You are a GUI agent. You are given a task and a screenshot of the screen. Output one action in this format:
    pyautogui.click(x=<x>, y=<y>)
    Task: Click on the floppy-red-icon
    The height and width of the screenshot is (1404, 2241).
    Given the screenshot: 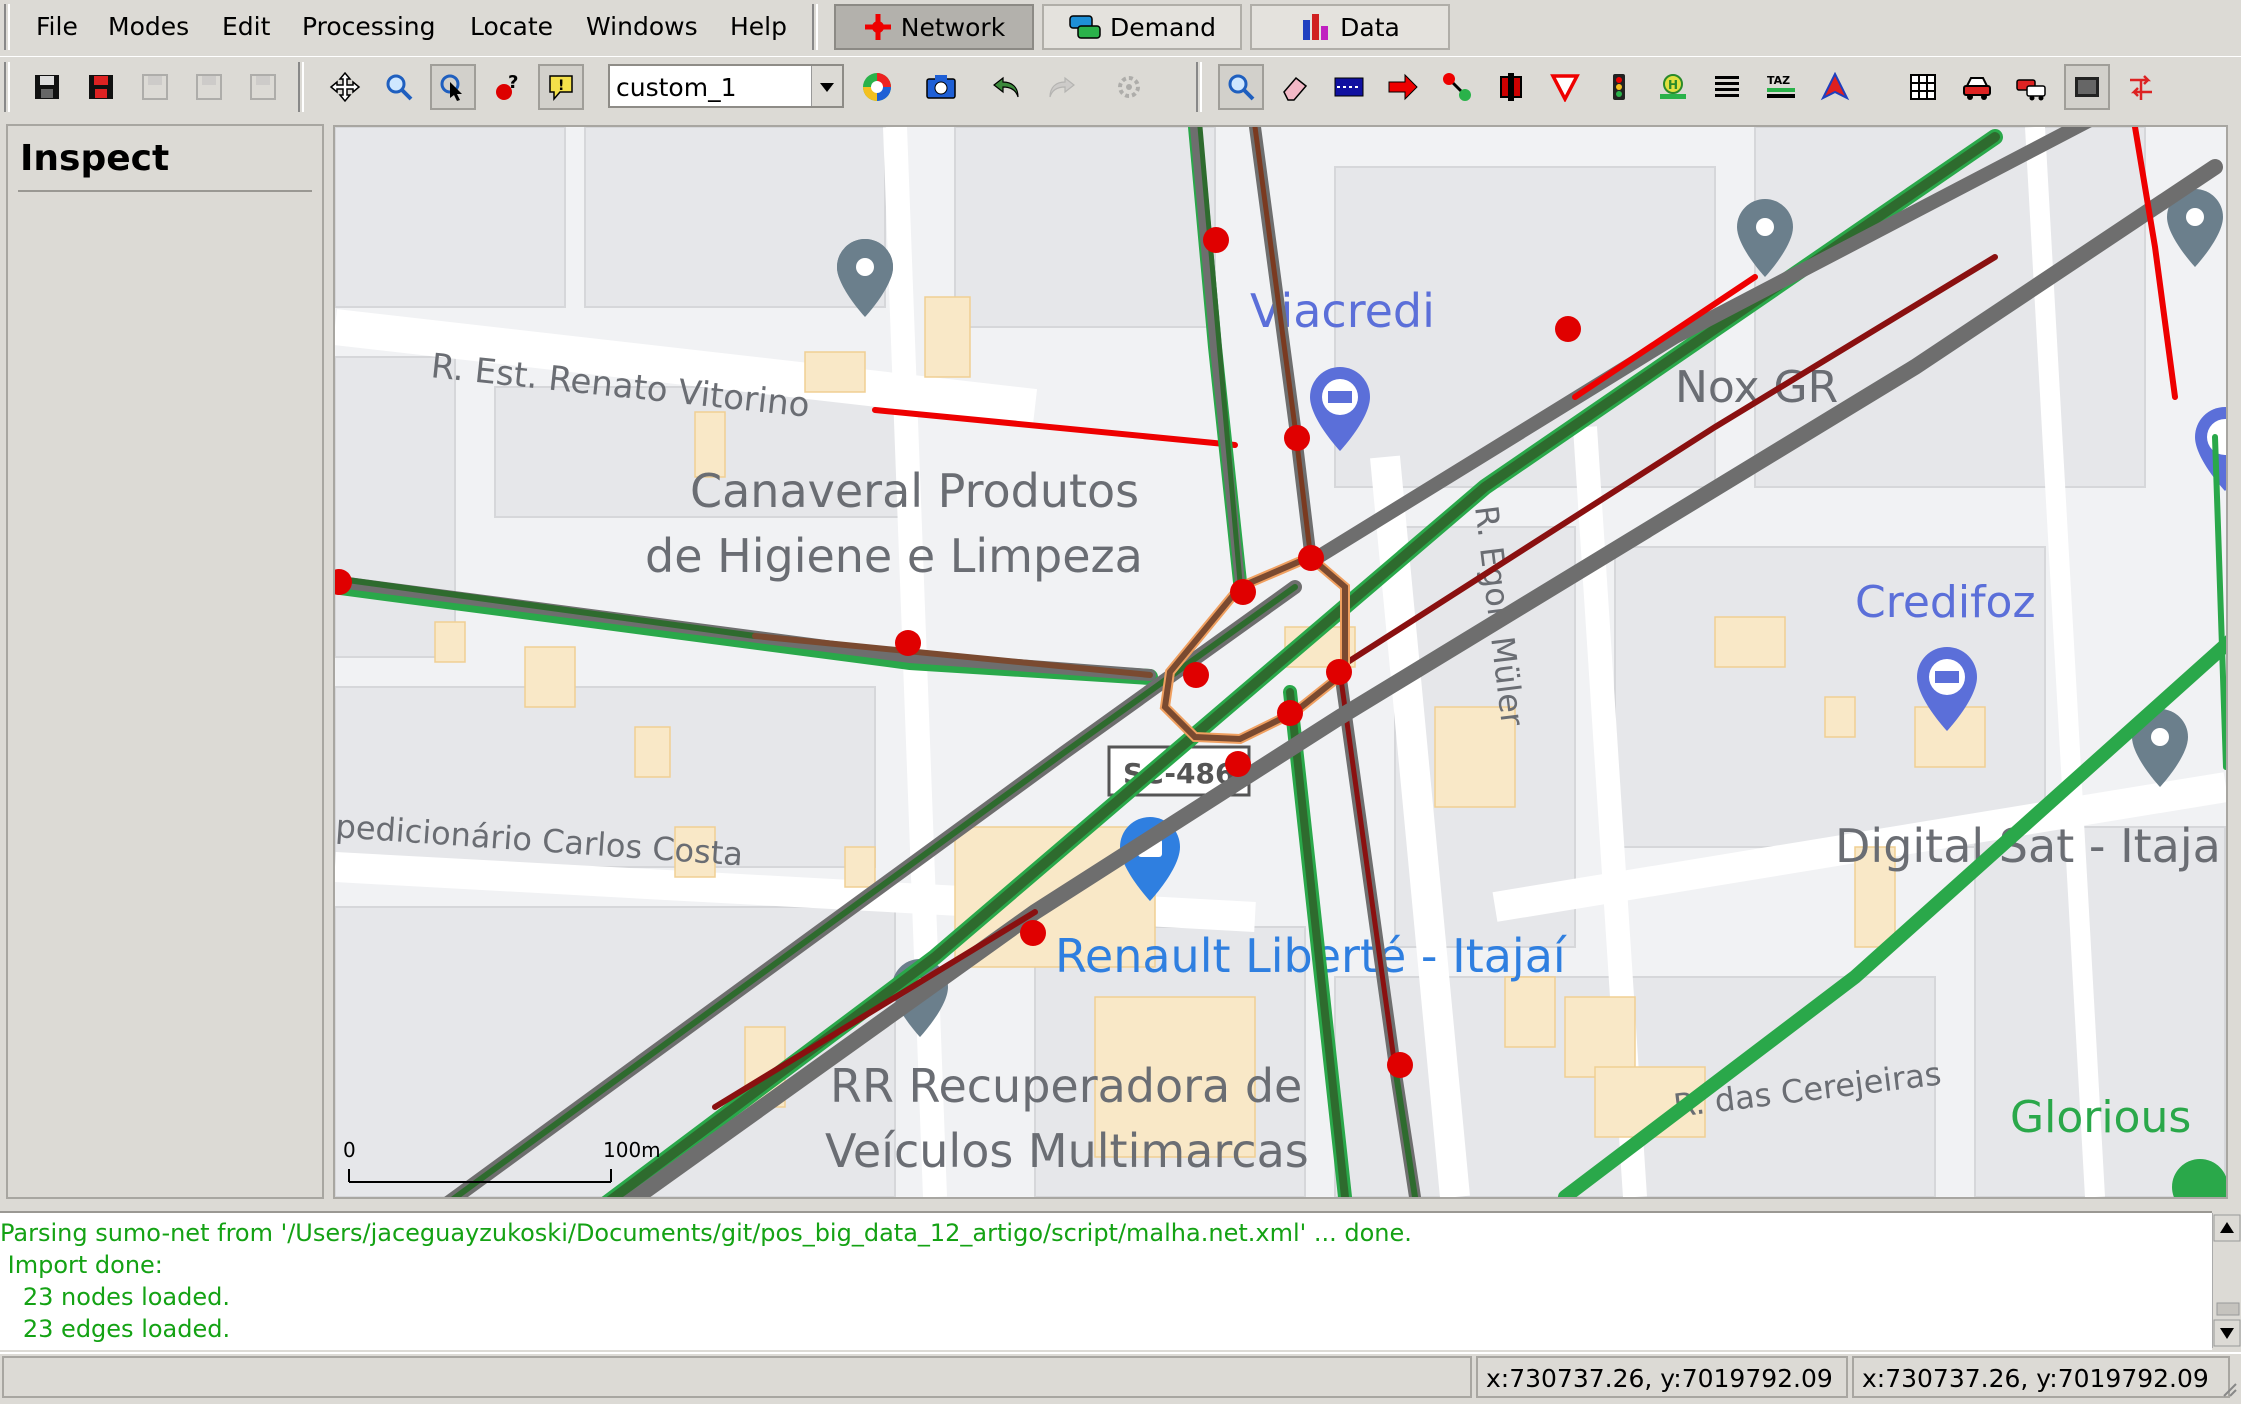 What is the action you would take?
    pyautogui.click(x=101, y=87)
    